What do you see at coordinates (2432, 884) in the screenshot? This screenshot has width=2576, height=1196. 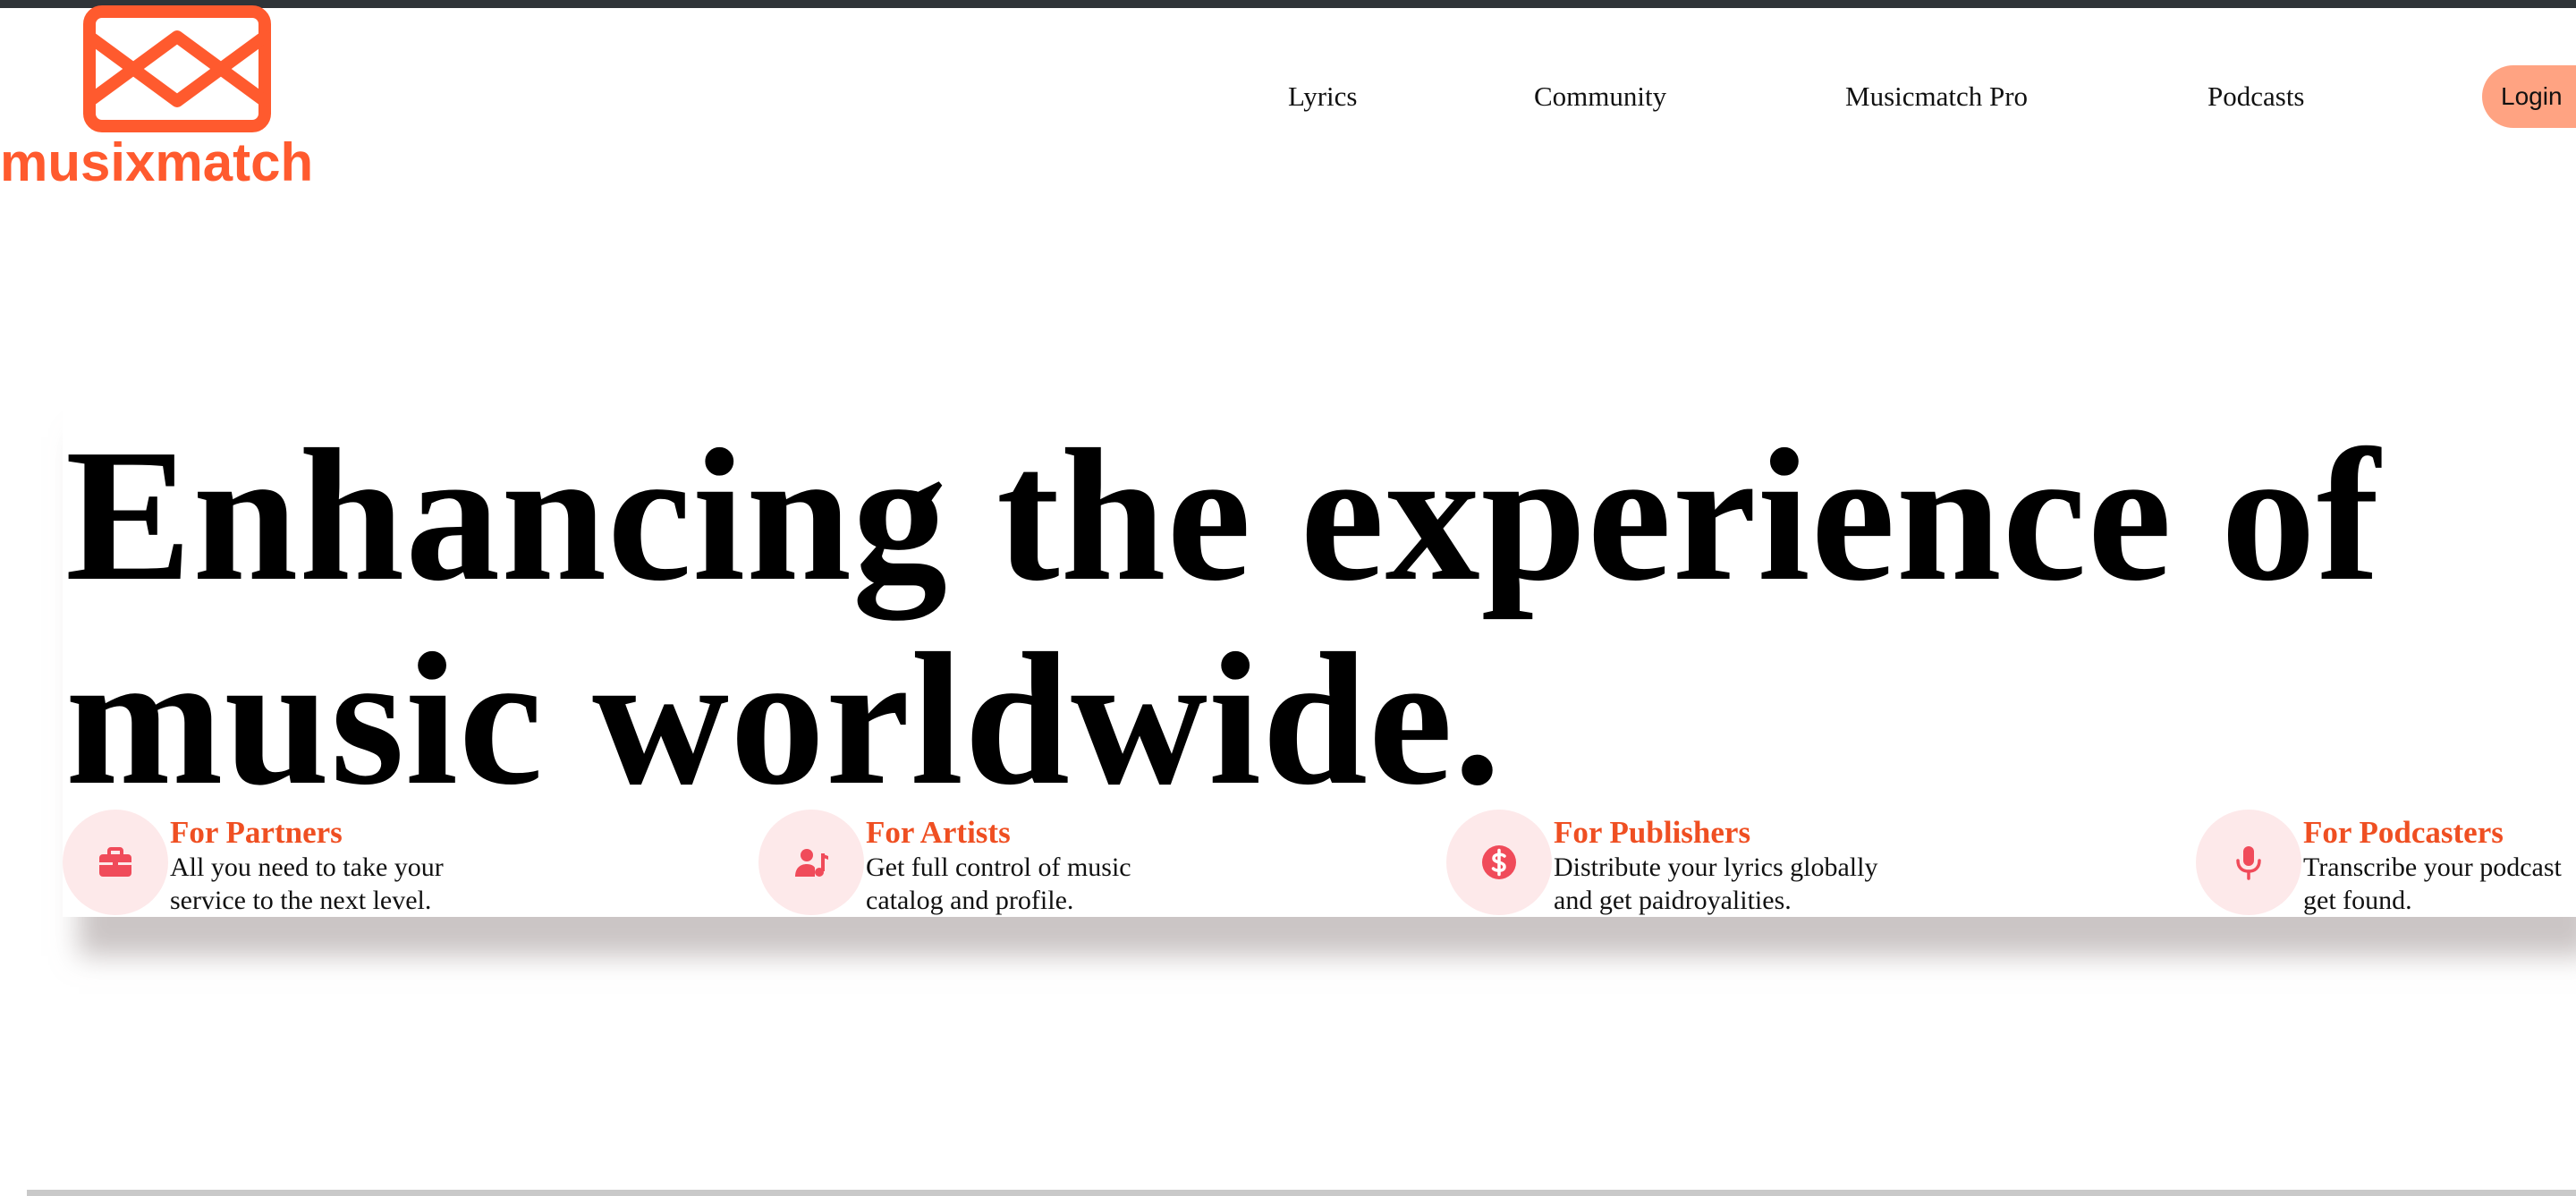 I see `feature-podcasters-description: Transcribe your podcast get found.` at bounding box center [2432, 884].